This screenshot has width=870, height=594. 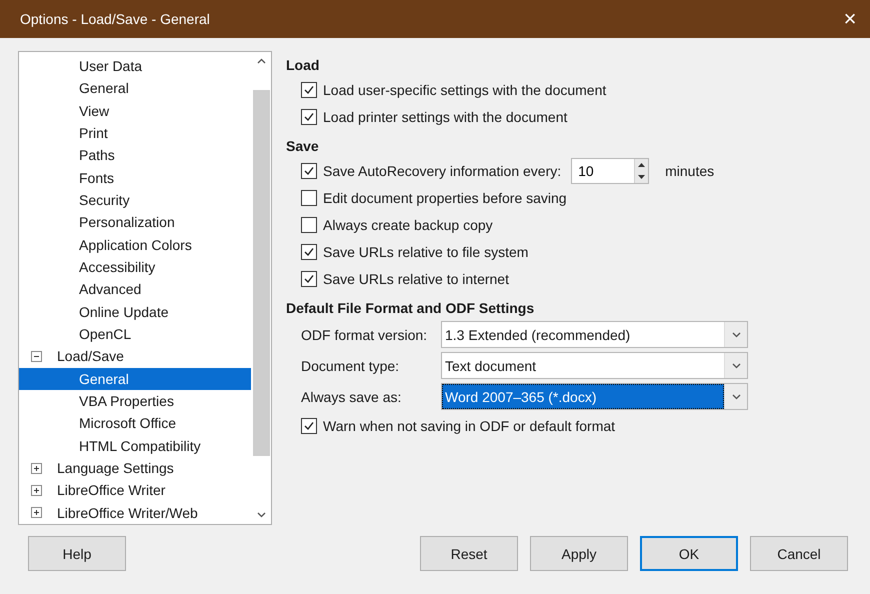 I want to click on tree-item: Print, so click(x=135, y=133).